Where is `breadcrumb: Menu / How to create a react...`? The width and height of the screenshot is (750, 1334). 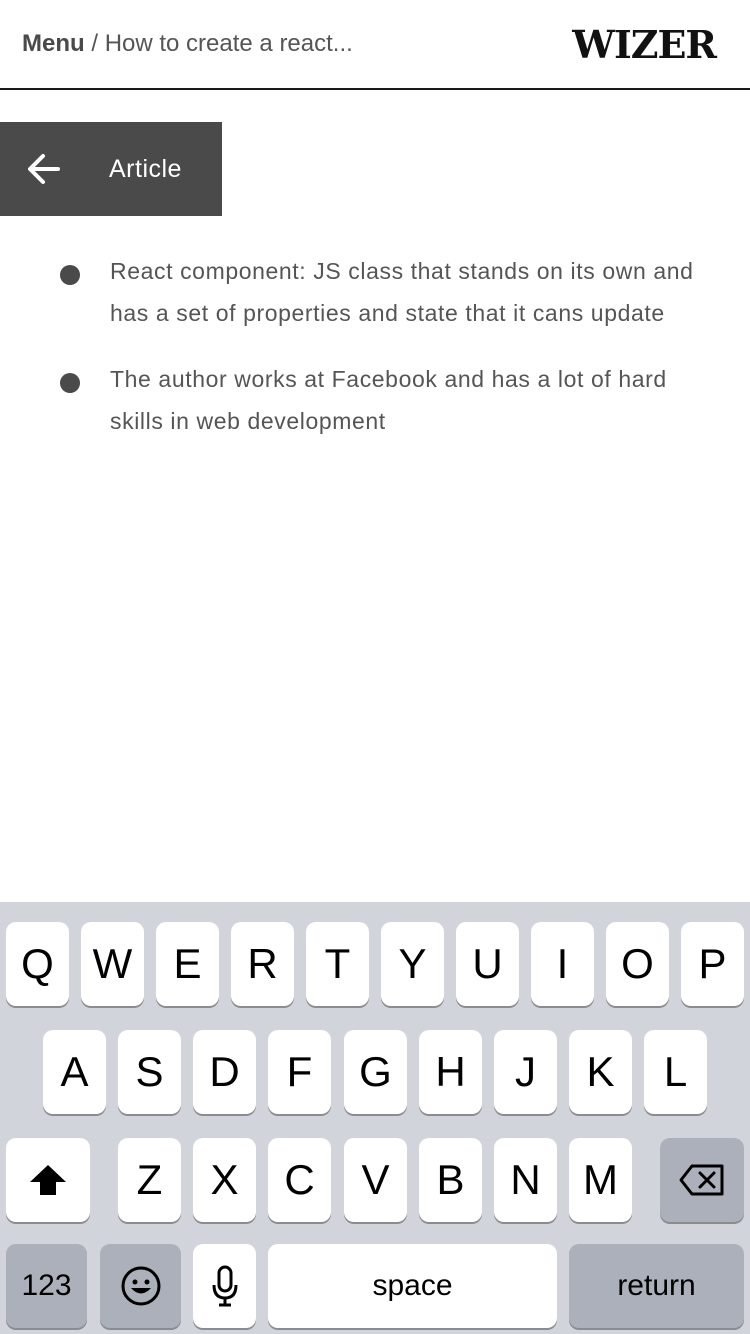
breadcrumb: Menu / How to create a react... is located at coordinates (187, 44).